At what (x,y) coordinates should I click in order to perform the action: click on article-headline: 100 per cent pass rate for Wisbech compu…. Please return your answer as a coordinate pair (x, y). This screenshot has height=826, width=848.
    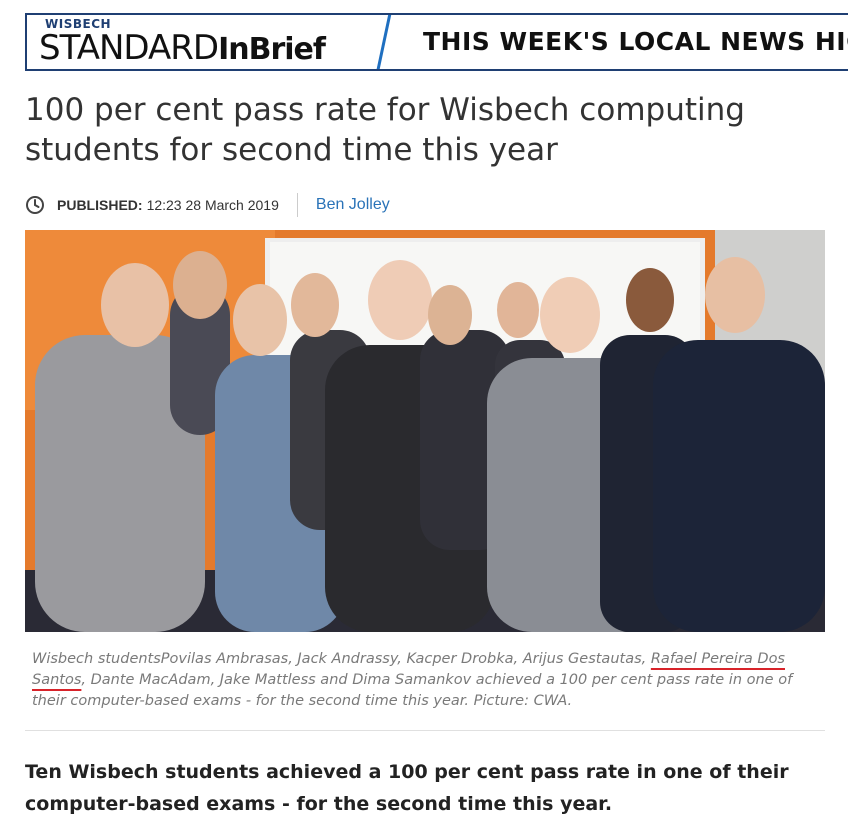
    Looking at the image, I should click on (385, 130).